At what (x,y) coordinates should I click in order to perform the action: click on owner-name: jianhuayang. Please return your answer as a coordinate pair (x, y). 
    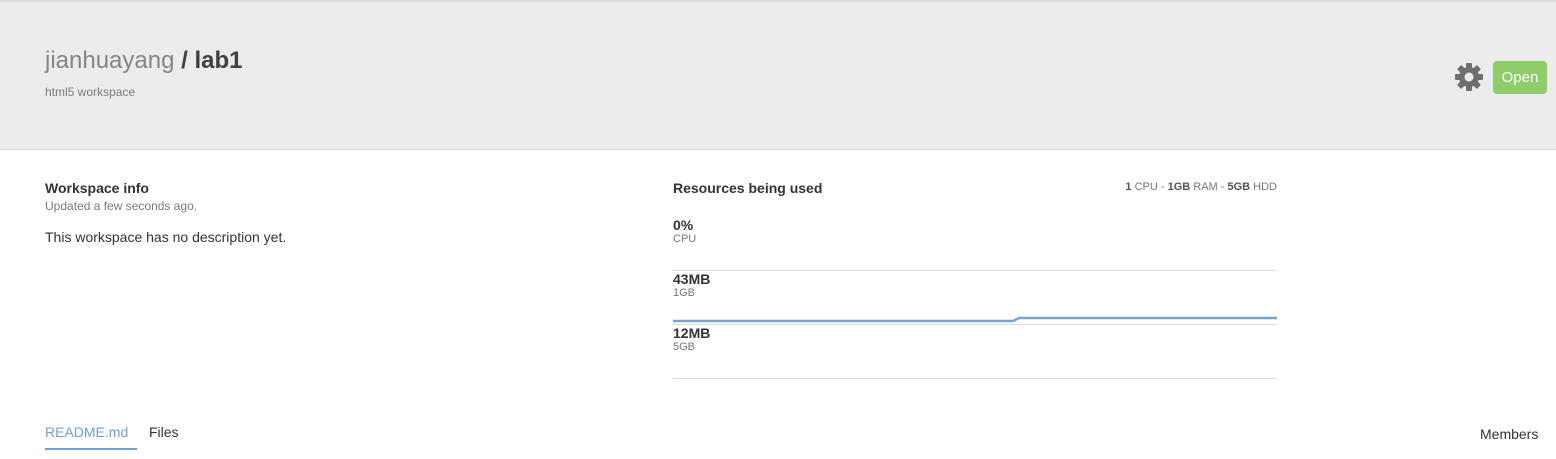
    Looking at the image, I should click on (109, 60).